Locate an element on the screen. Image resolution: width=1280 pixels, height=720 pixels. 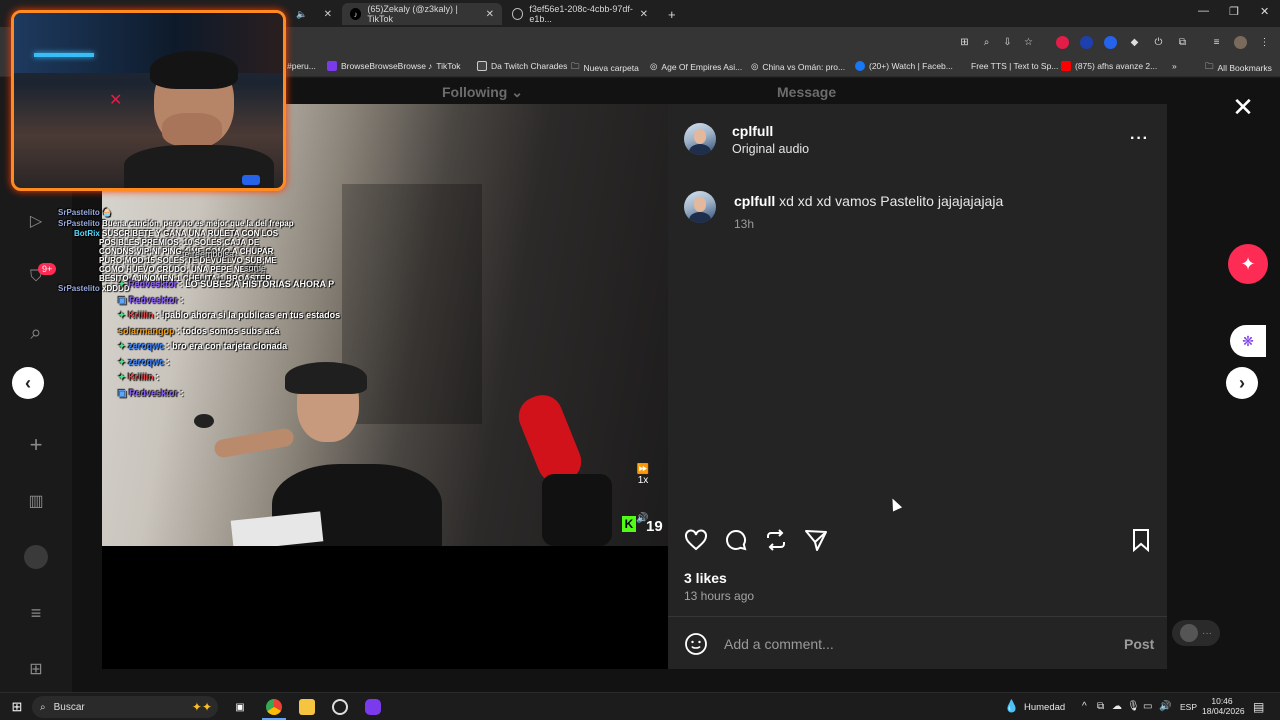
clock: 10:46 18/04/2026 is located at coordinates (1223, 706).